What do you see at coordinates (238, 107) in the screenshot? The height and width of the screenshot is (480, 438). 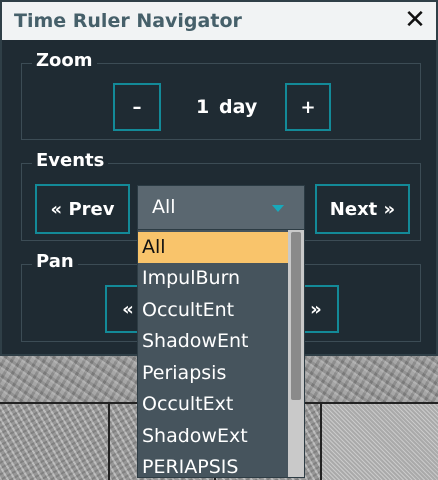 I see `zoom-unit: day` at bounding box center [238, 107].